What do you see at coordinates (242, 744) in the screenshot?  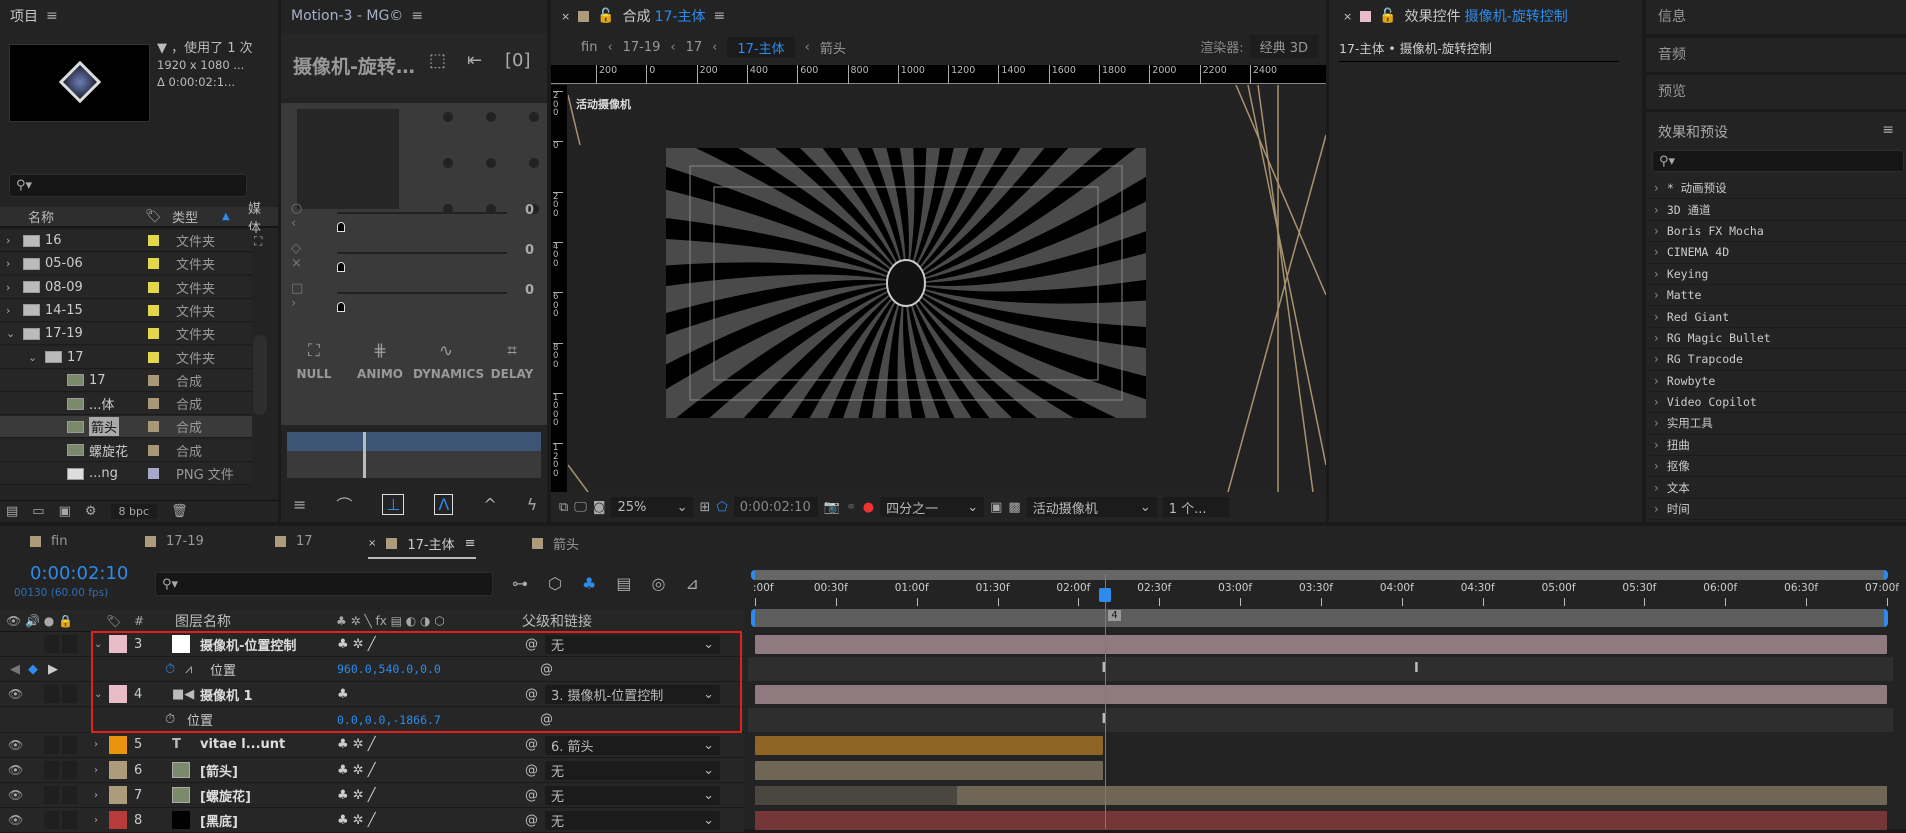 I see `layer-name: vitae l...unt` at bounding box center [242, 744].